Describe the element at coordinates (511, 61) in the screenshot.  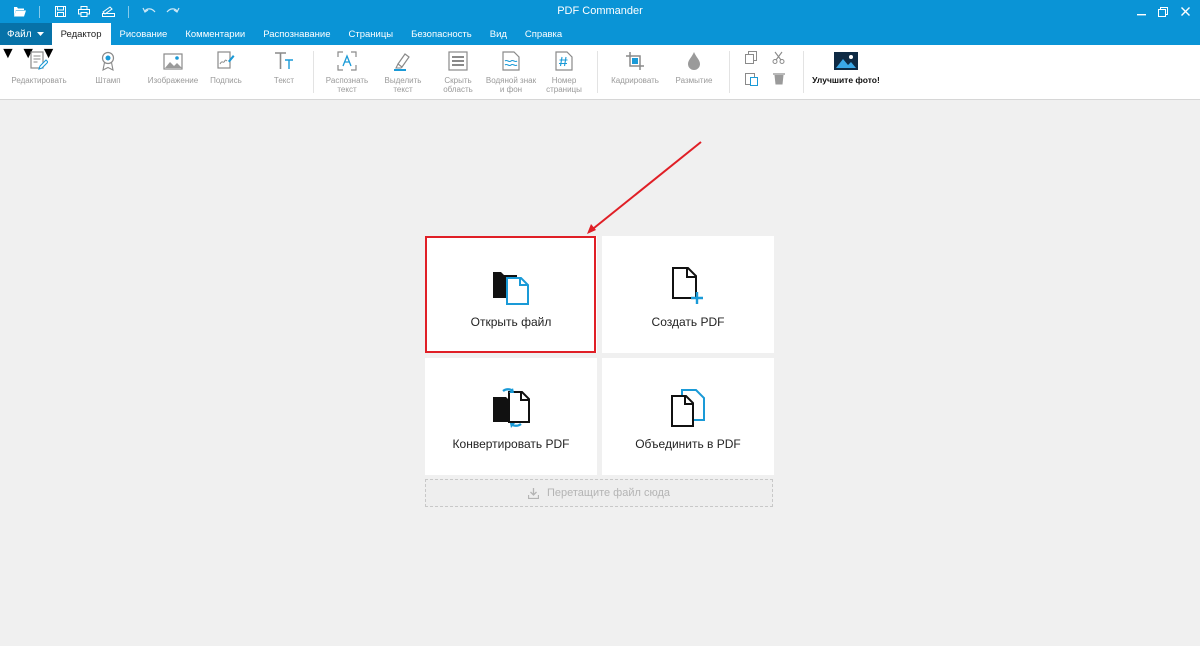
I see `watermark-icon` at that location.